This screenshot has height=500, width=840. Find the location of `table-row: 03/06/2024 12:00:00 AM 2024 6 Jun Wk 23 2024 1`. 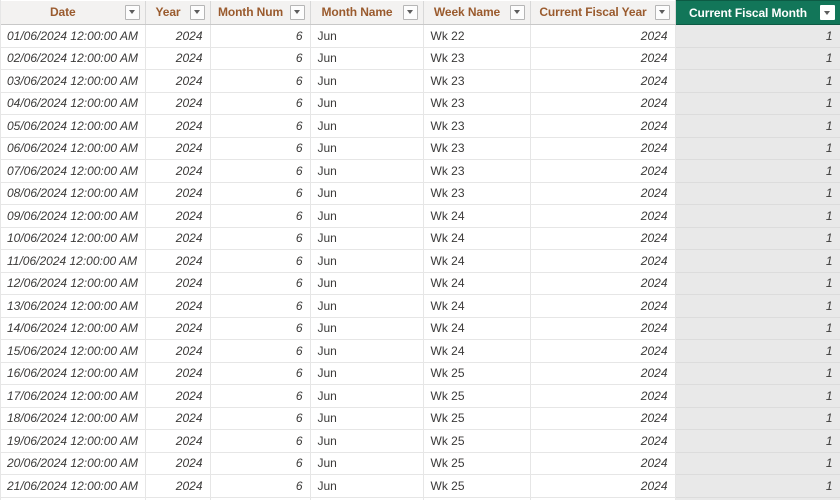

table-row: 03/06/2024 12:00:00 AM 2024 6 Jun Wk 23 2024 1 is located at coordinates (420, 81).